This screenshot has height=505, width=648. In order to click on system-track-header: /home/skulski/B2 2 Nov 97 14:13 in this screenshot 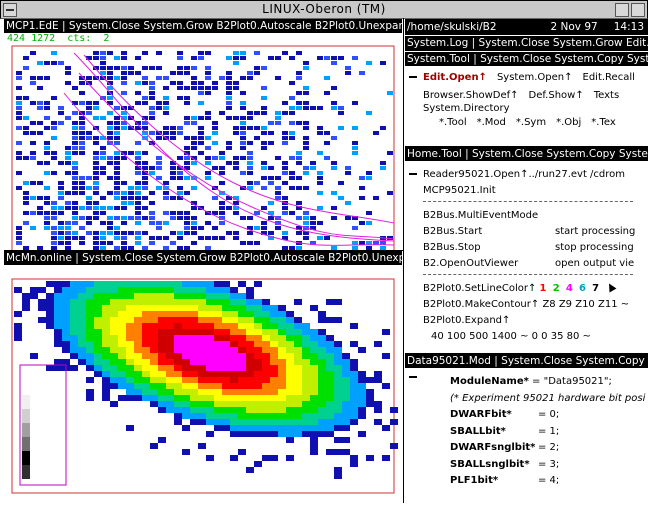, I will do `click(526, 27)`.